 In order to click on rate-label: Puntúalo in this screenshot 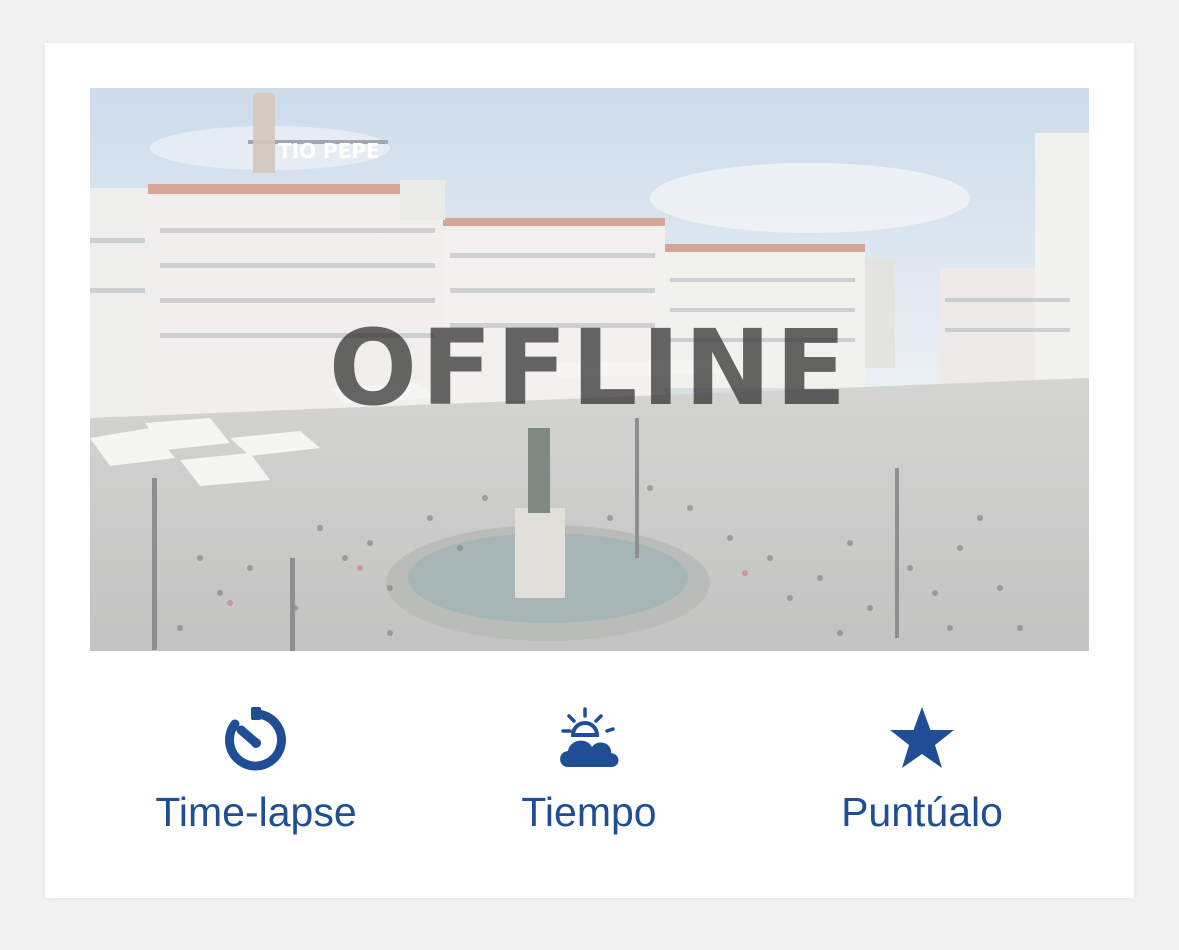, I will do `click(922, 812)`.